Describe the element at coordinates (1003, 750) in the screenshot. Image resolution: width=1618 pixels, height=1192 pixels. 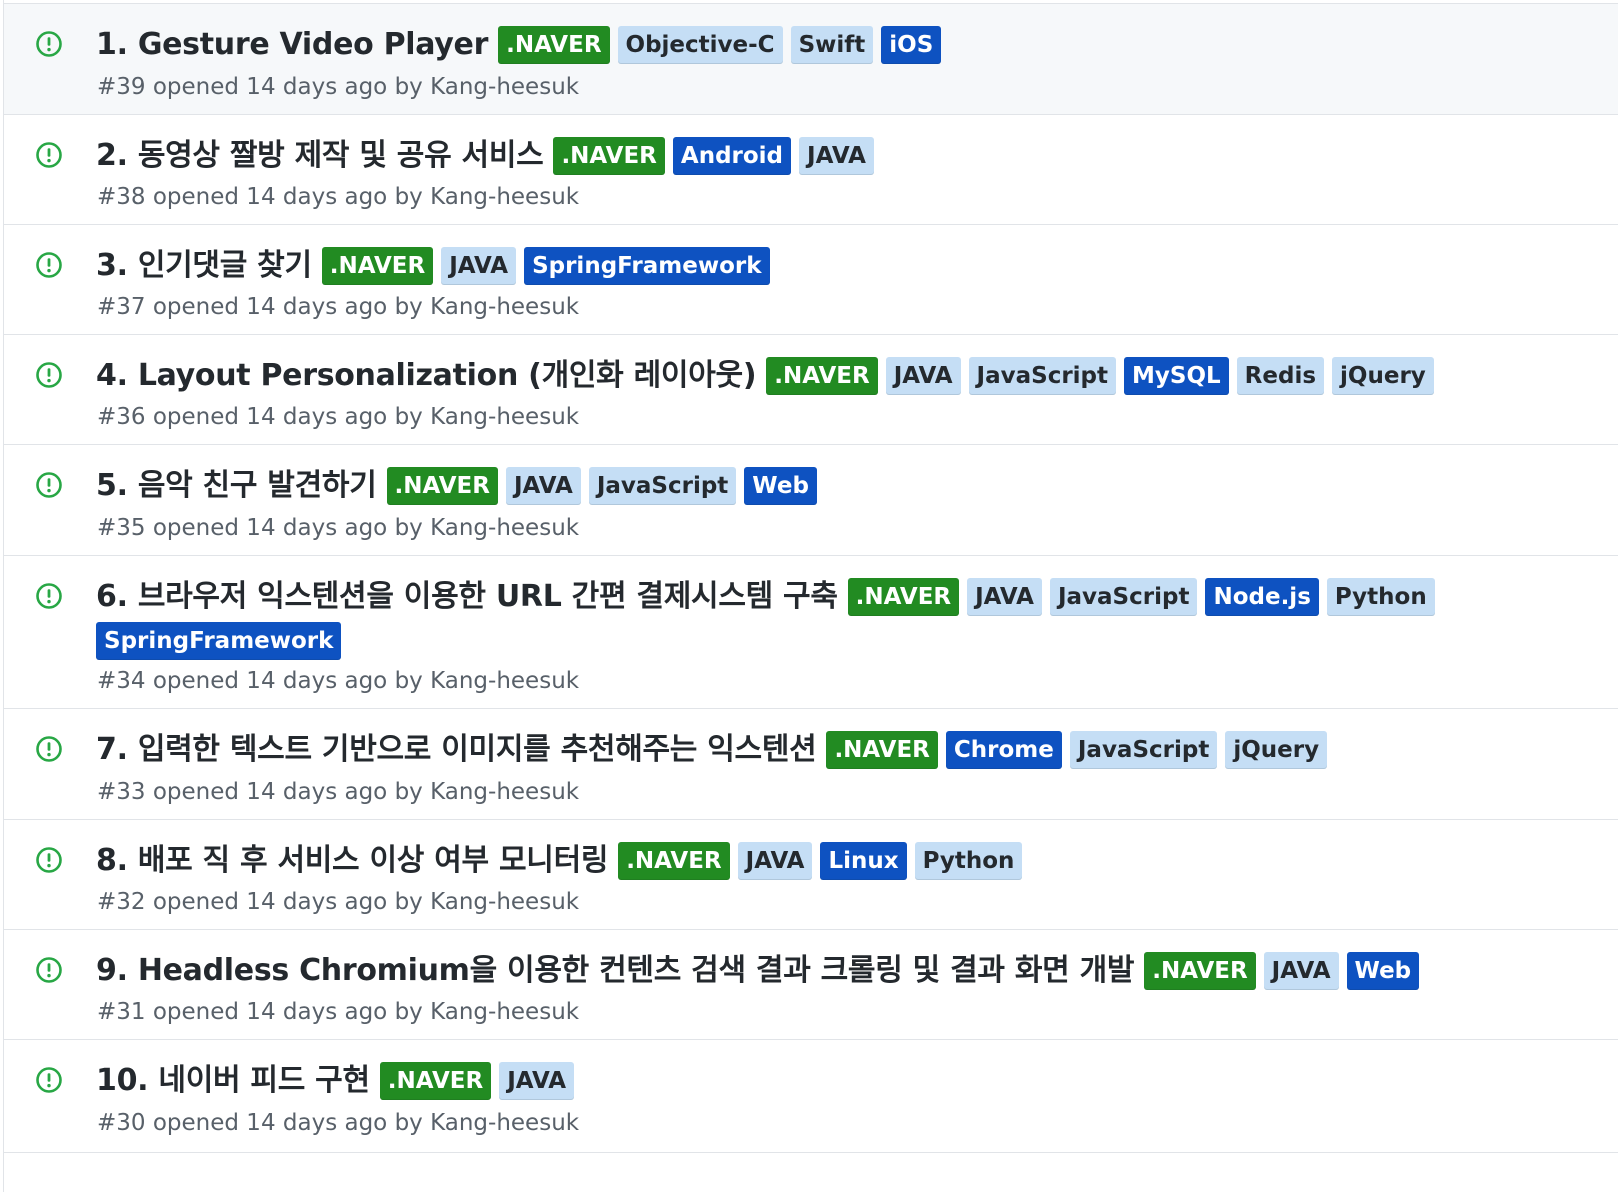
I see `label-chrome: Chrome` at that location.